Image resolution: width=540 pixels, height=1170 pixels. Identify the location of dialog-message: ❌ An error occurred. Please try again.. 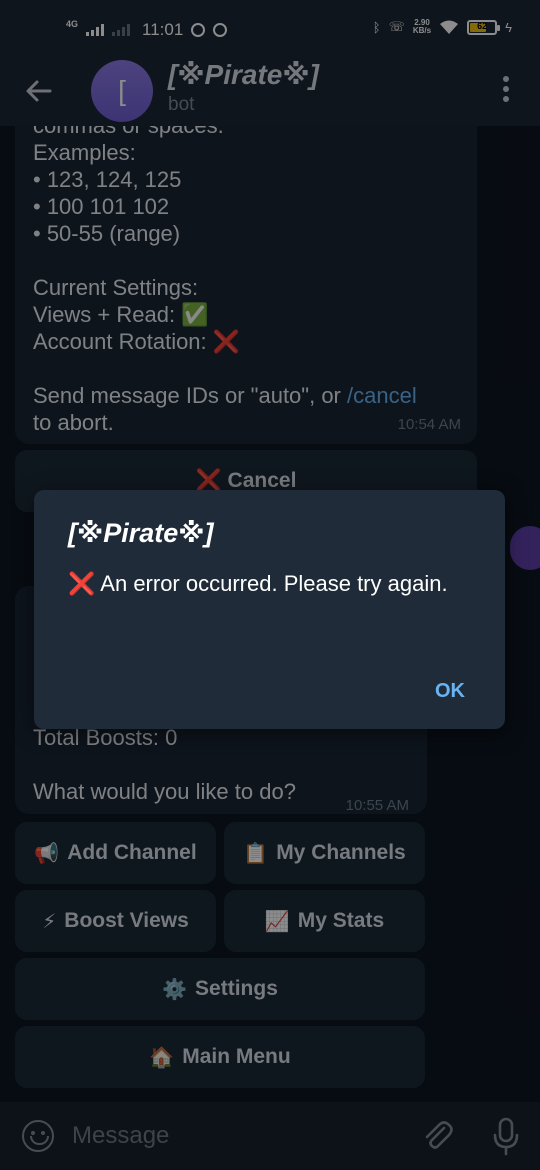
(258, 583).